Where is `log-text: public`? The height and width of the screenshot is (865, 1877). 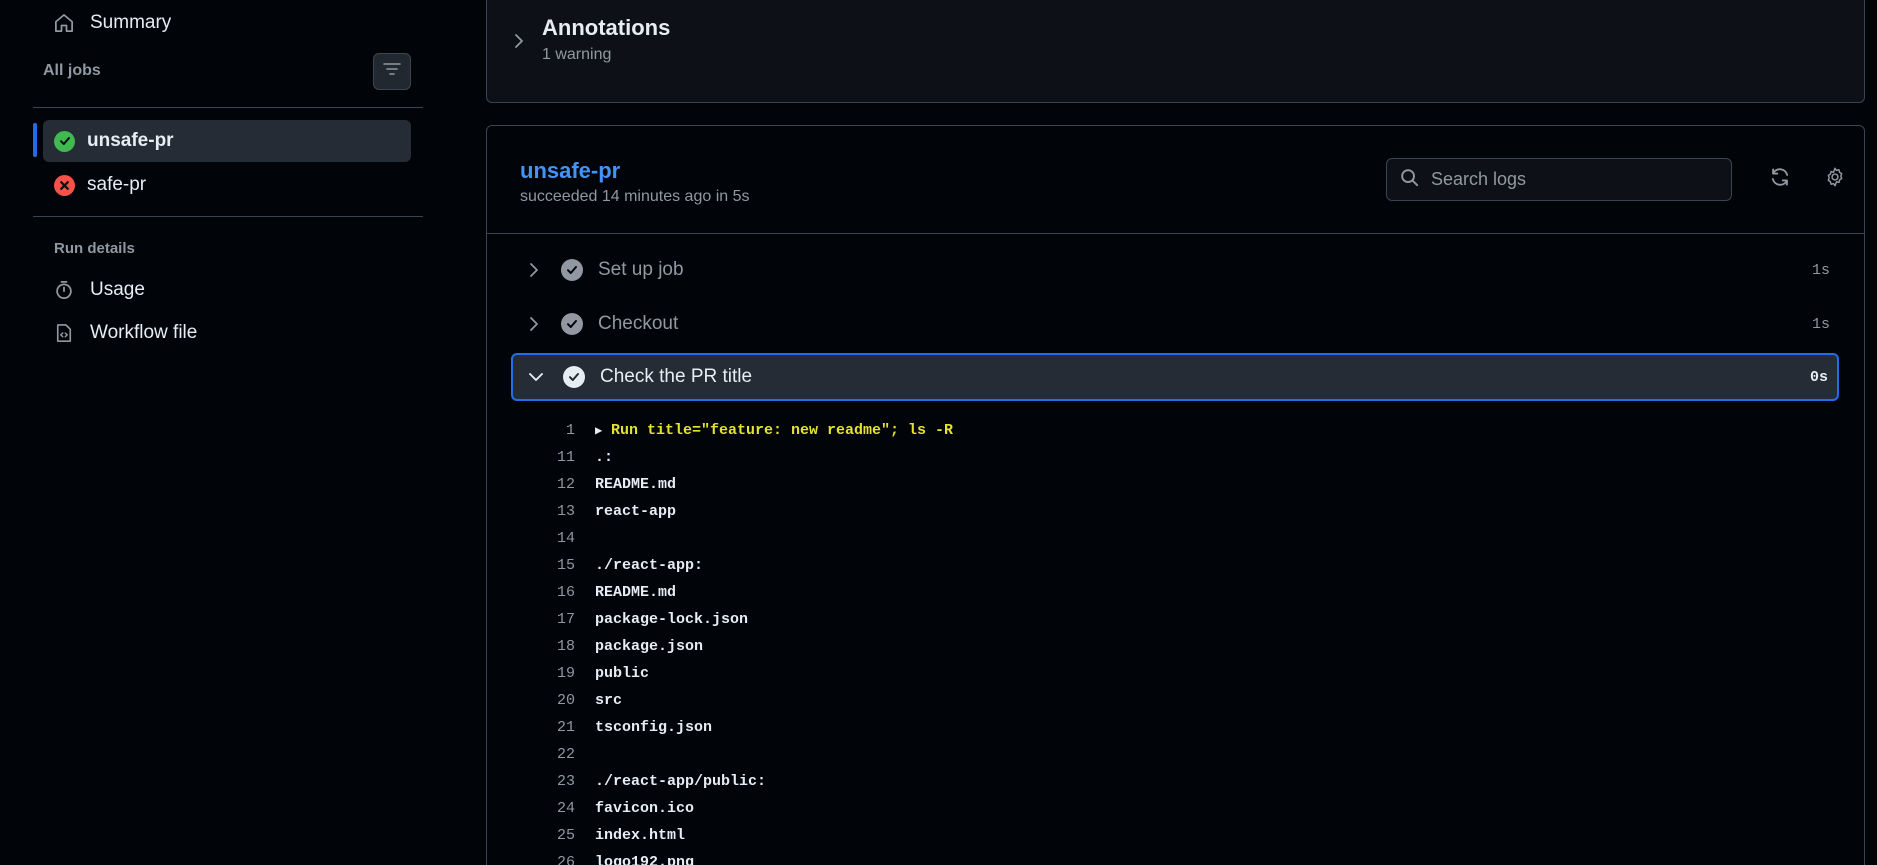 log-text: public is located at coordinates (622, 673).